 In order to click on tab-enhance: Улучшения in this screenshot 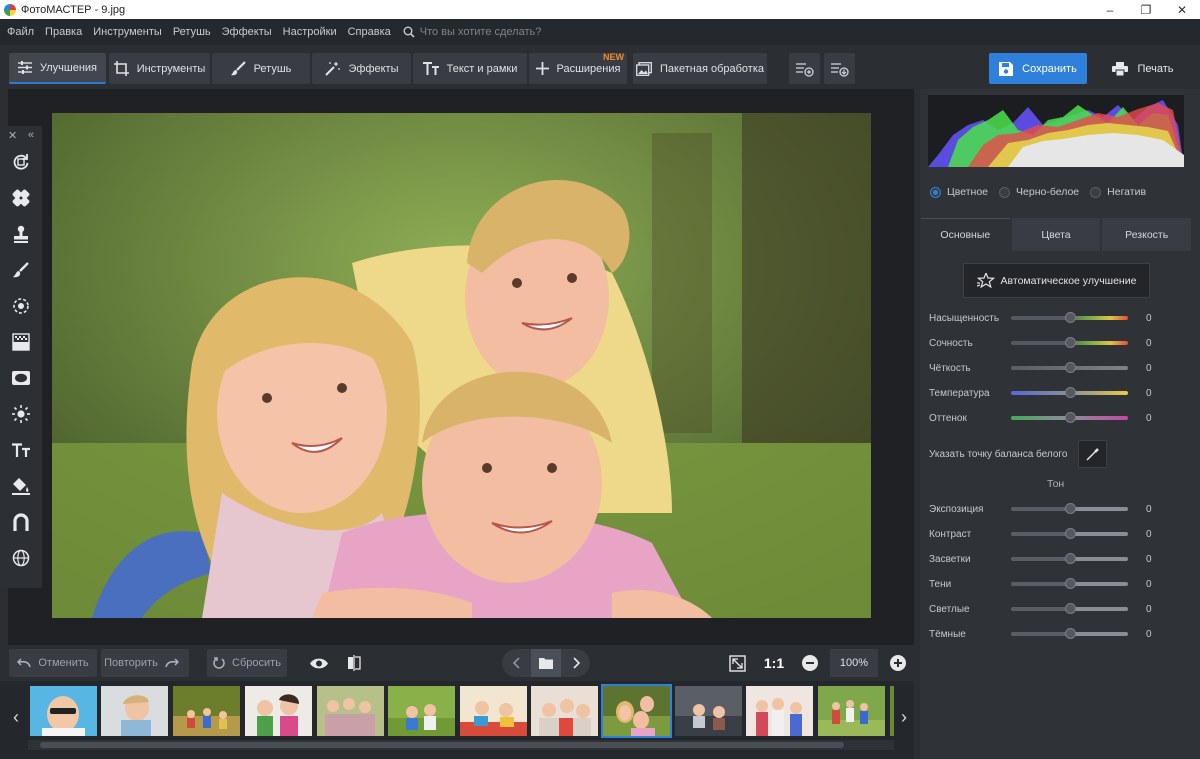, I will do `click(57, 68)`.